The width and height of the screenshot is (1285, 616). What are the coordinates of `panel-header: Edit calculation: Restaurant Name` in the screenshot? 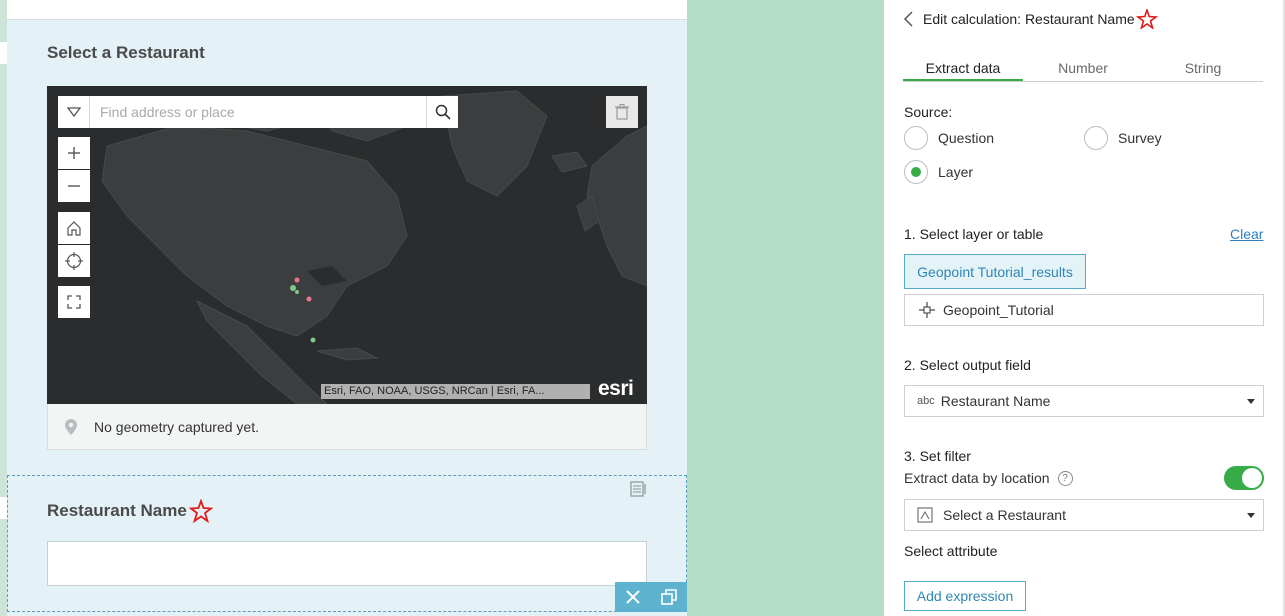 It's located at (1031, 19).